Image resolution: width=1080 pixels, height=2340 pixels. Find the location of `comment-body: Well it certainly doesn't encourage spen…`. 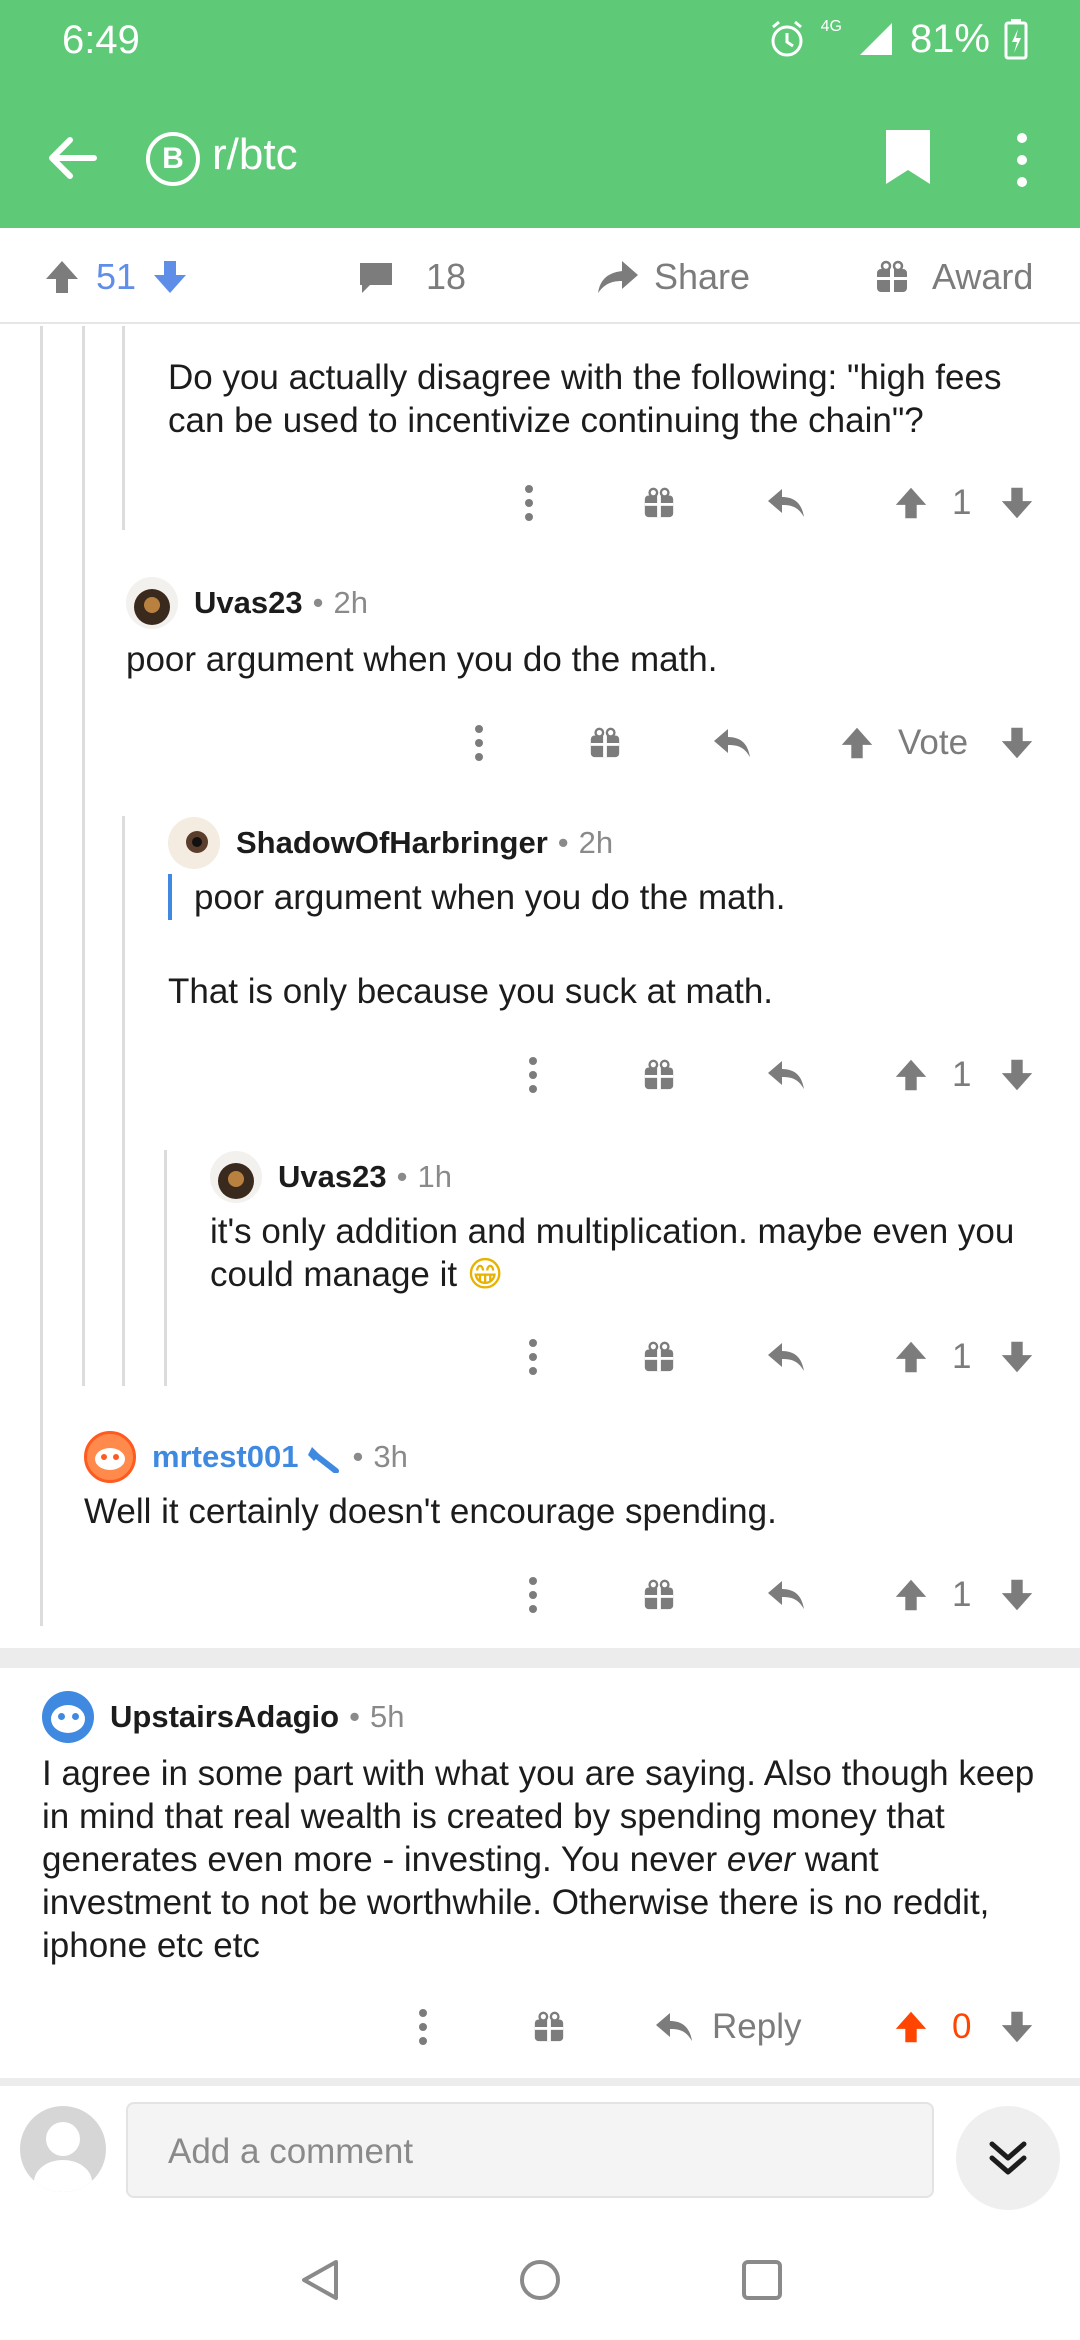

comment-body: Well it certainly doesn't encourage spen… is located at coordinates (430, 1511).